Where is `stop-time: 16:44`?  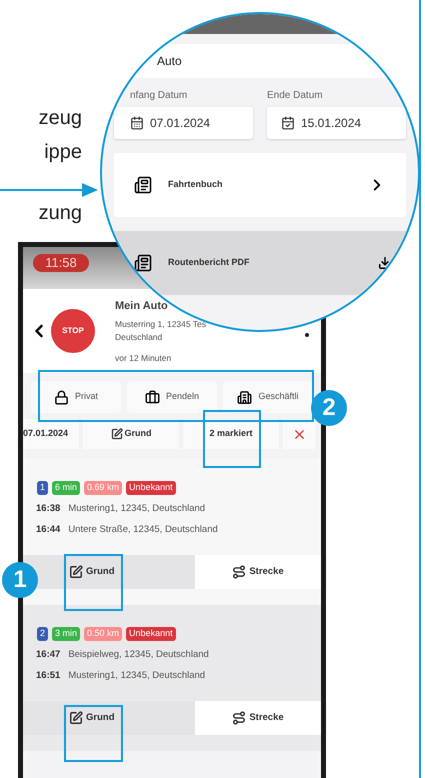 stop-time: 16:44 is located at coordinates (48, 529).